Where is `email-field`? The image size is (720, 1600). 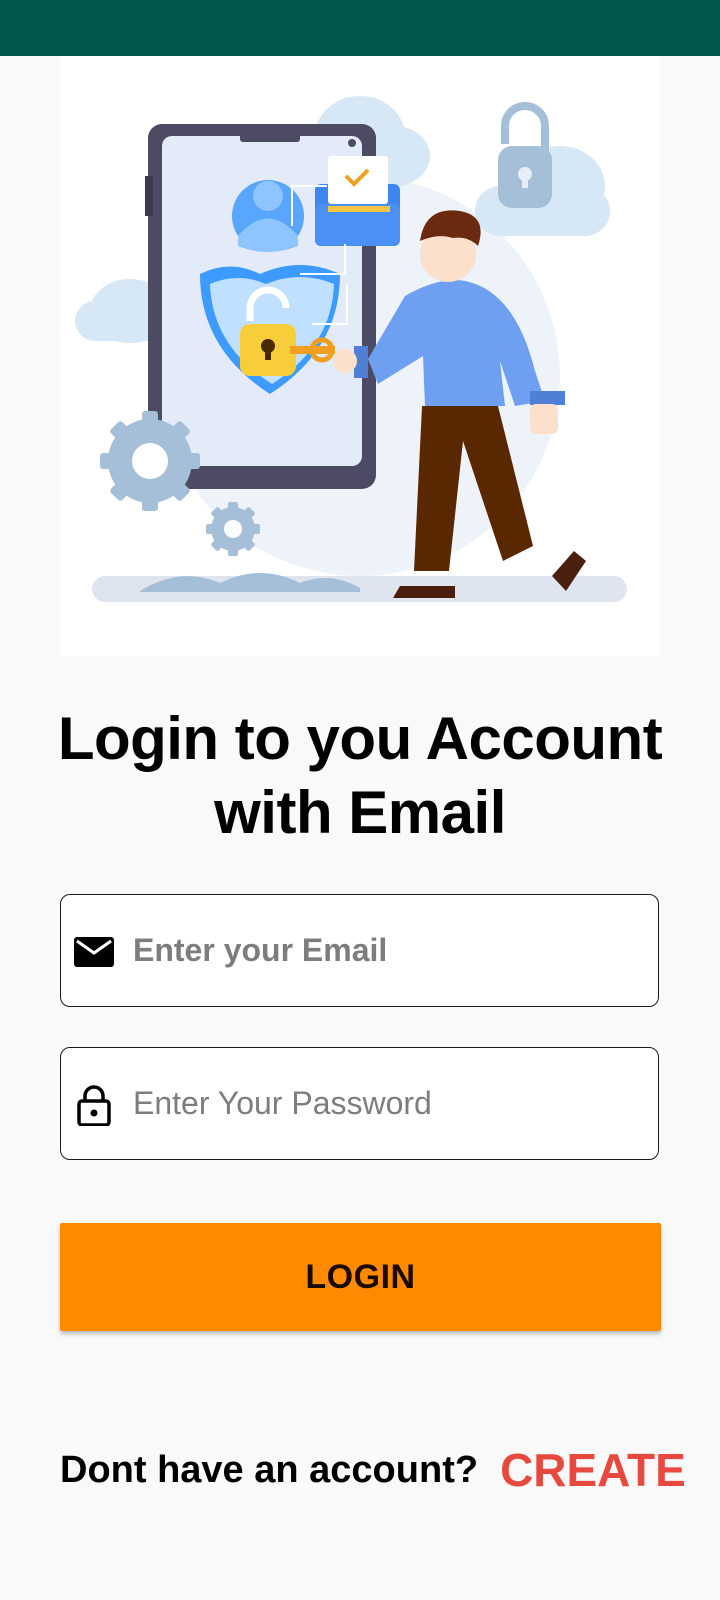
email-field is located at coordinates (359, 950).